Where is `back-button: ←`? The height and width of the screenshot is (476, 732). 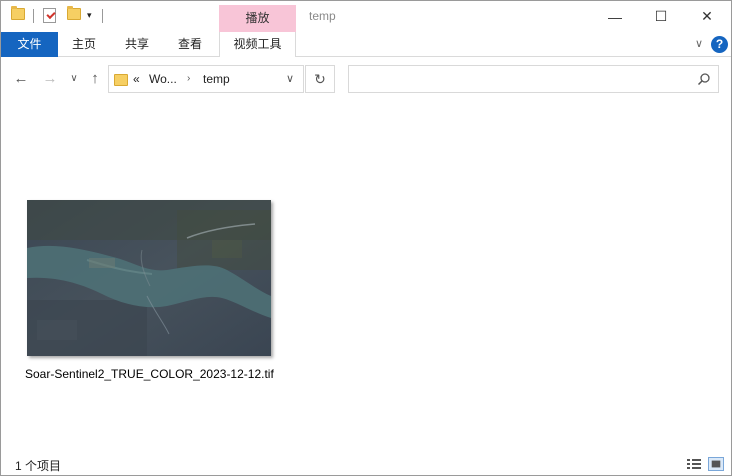 back-button: ← is located at coordinates (21, 79).